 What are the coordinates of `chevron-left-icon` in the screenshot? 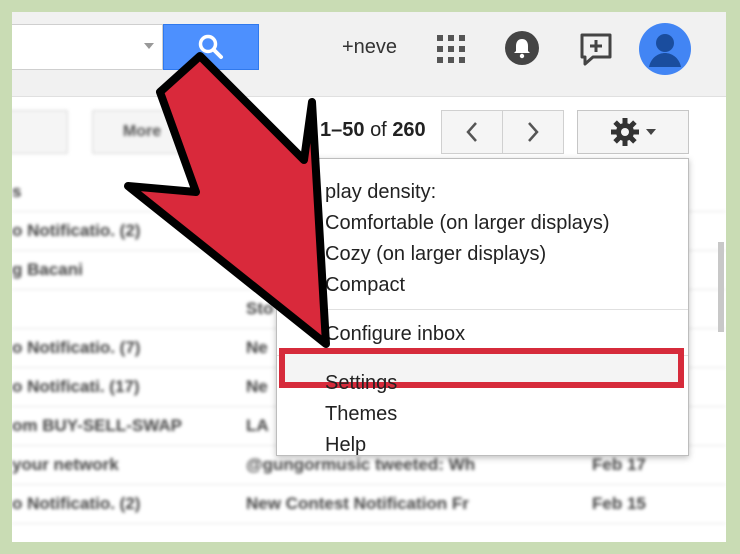 It's located at (471, 132).